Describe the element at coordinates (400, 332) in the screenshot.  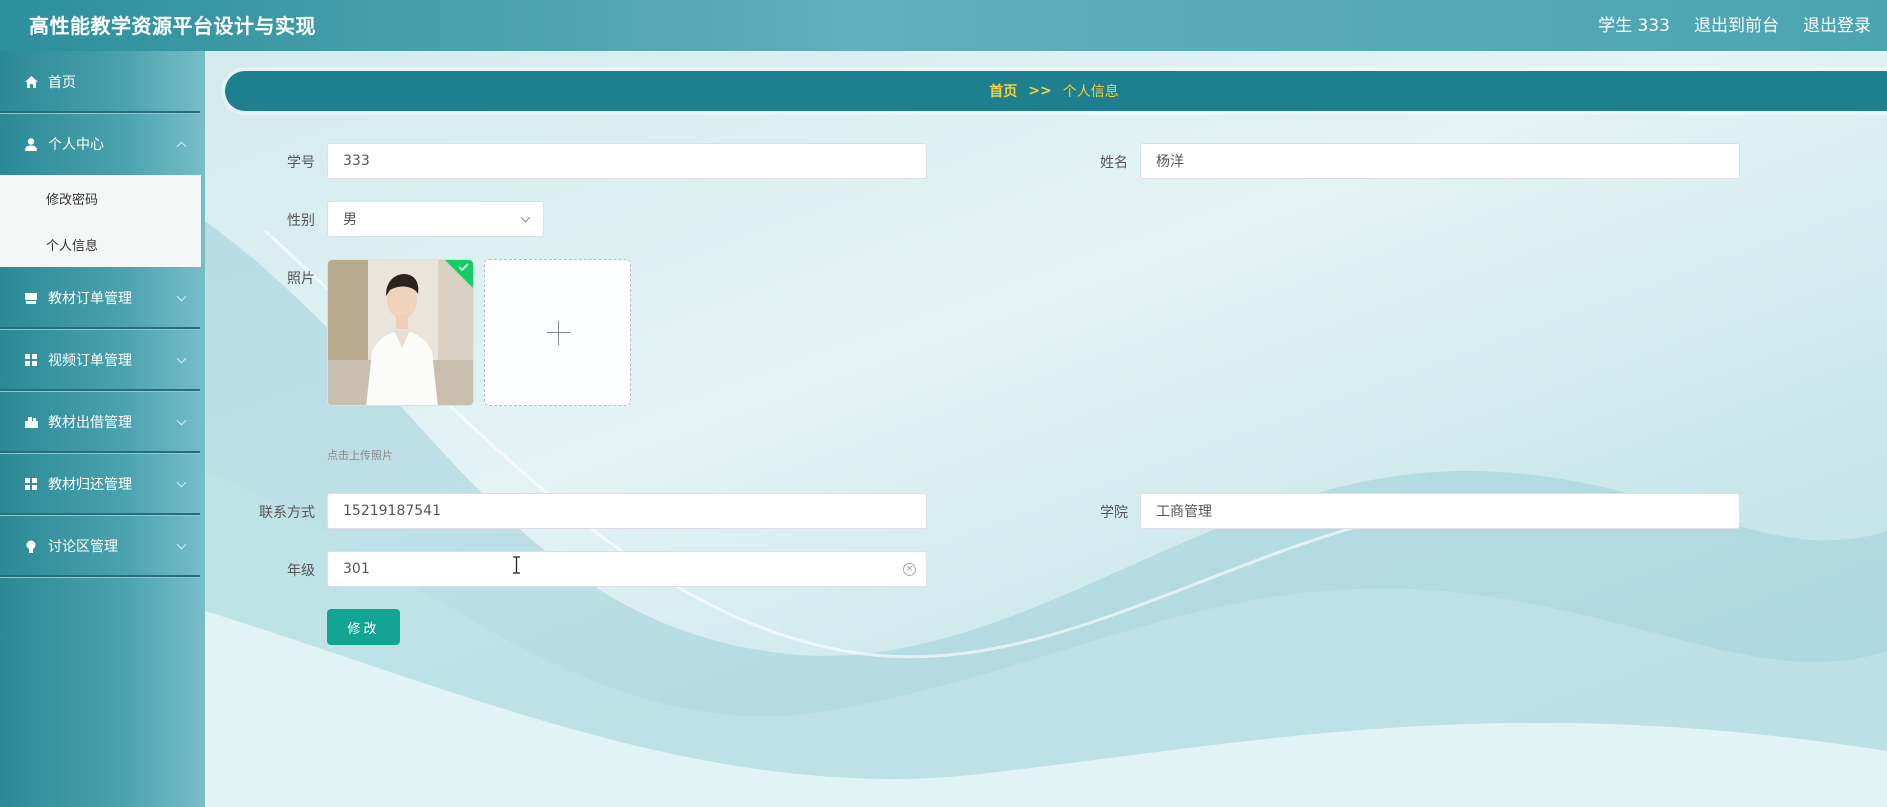
I see `profile-photo` at that location.